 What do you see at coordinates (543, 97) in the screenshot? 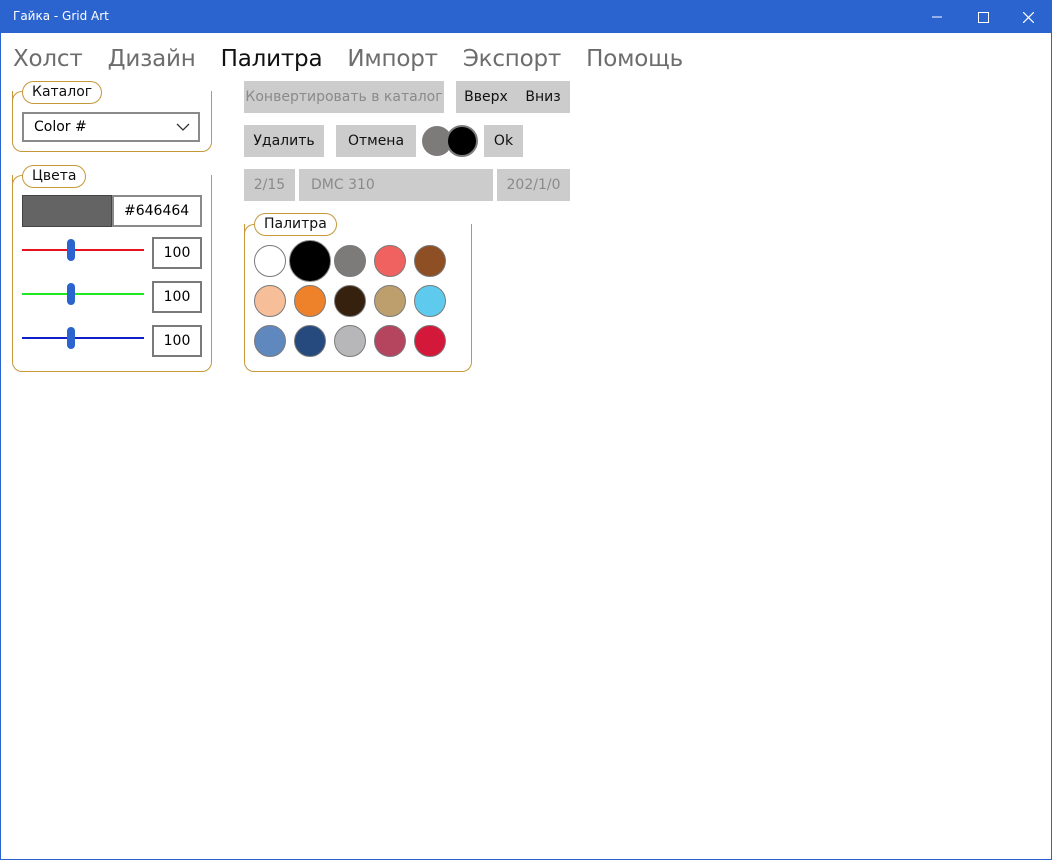
I see `move-down-button: Вниз` at bounding box center [543, 97].